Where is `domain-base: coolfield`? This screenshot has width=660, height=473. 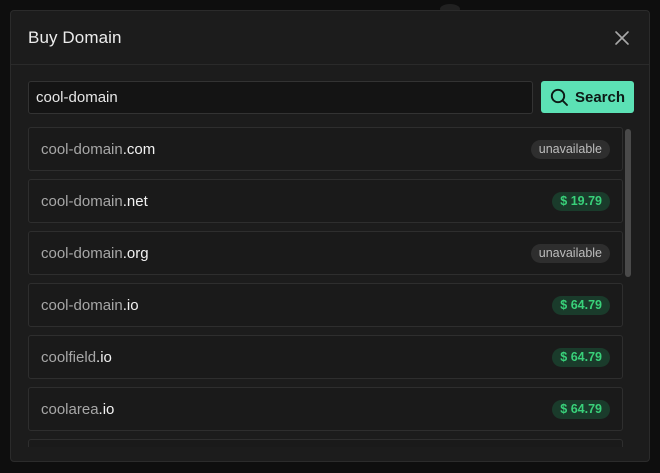
domain-base: coolfield is located at coordinates (69, 357).